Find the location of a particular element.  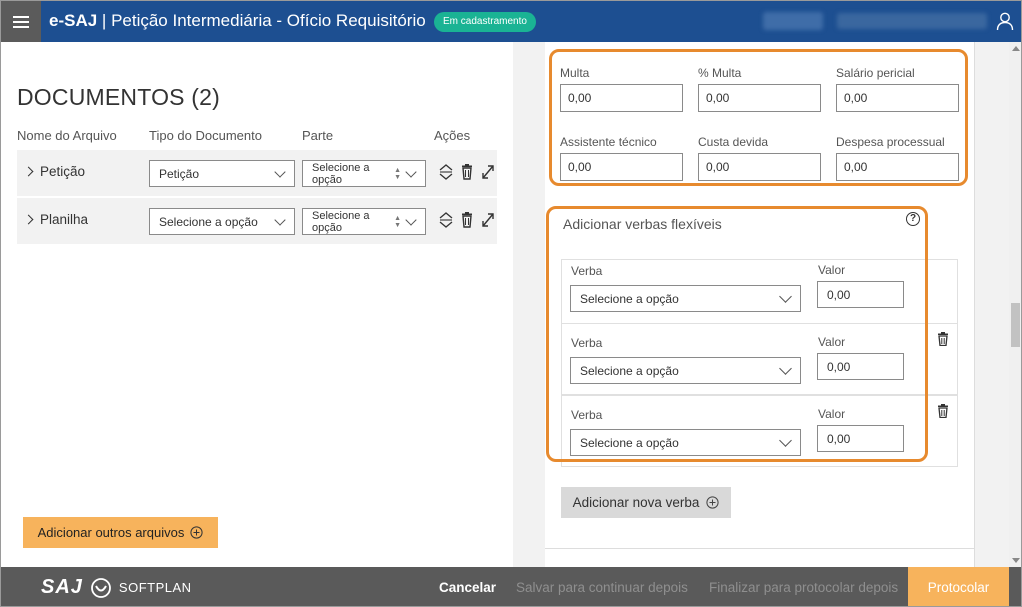

finish-later-button: Finalizar para protocolar depois is located at coordinates (803, 587).